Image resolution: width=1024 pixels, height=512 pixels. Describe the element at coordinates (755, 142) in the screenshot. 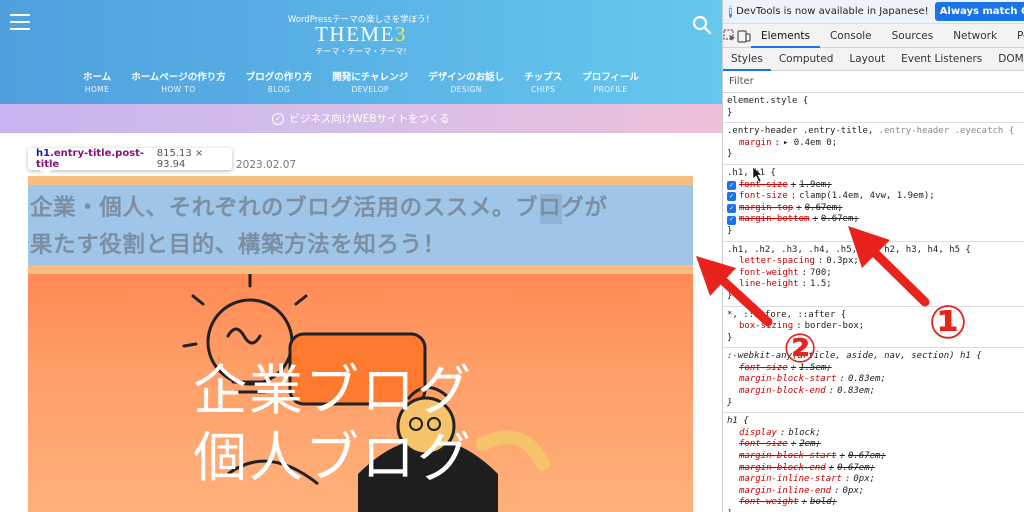

I see `css-property: margin` at that location.